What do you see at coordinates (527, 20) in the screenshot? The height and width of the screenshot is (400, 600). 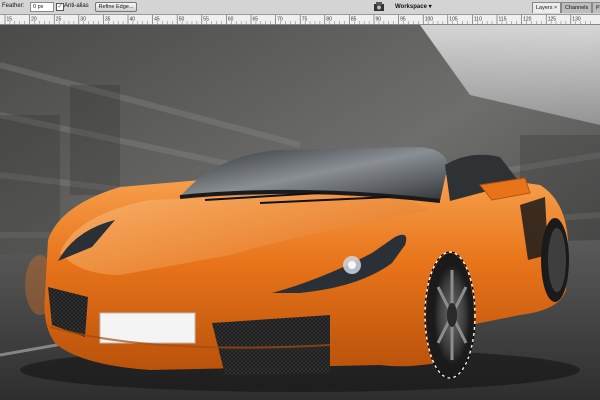 I see `ruler-tick-label: 120` at bounding box center [527, 20].